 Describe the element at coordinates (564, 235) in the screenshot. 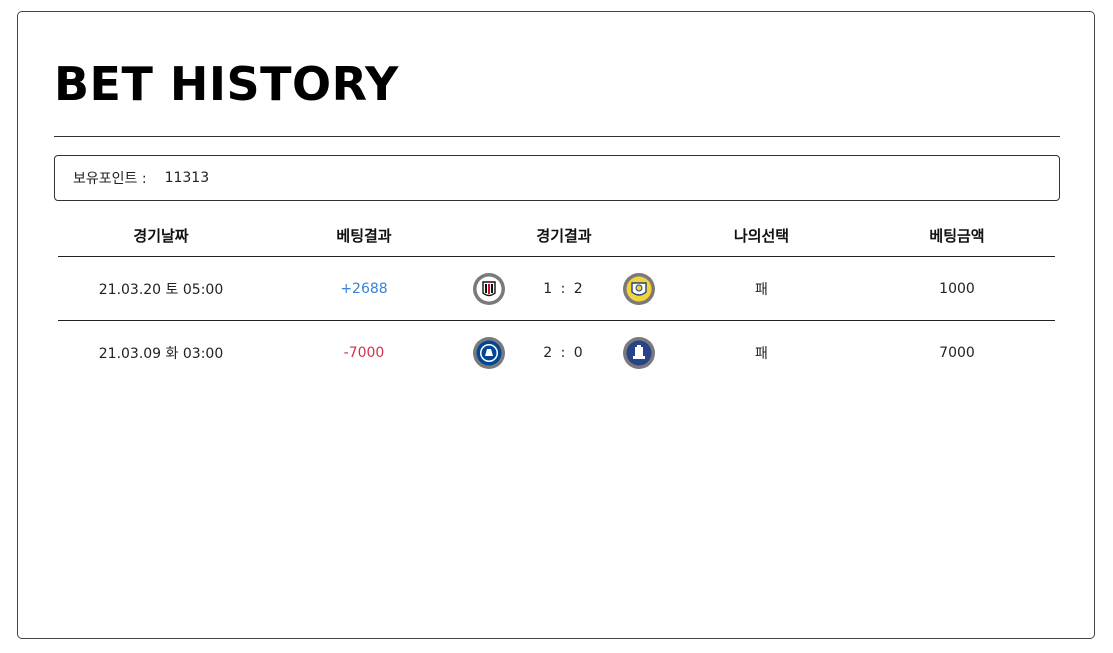

I see `header-match-result: 경기결과` at that location.